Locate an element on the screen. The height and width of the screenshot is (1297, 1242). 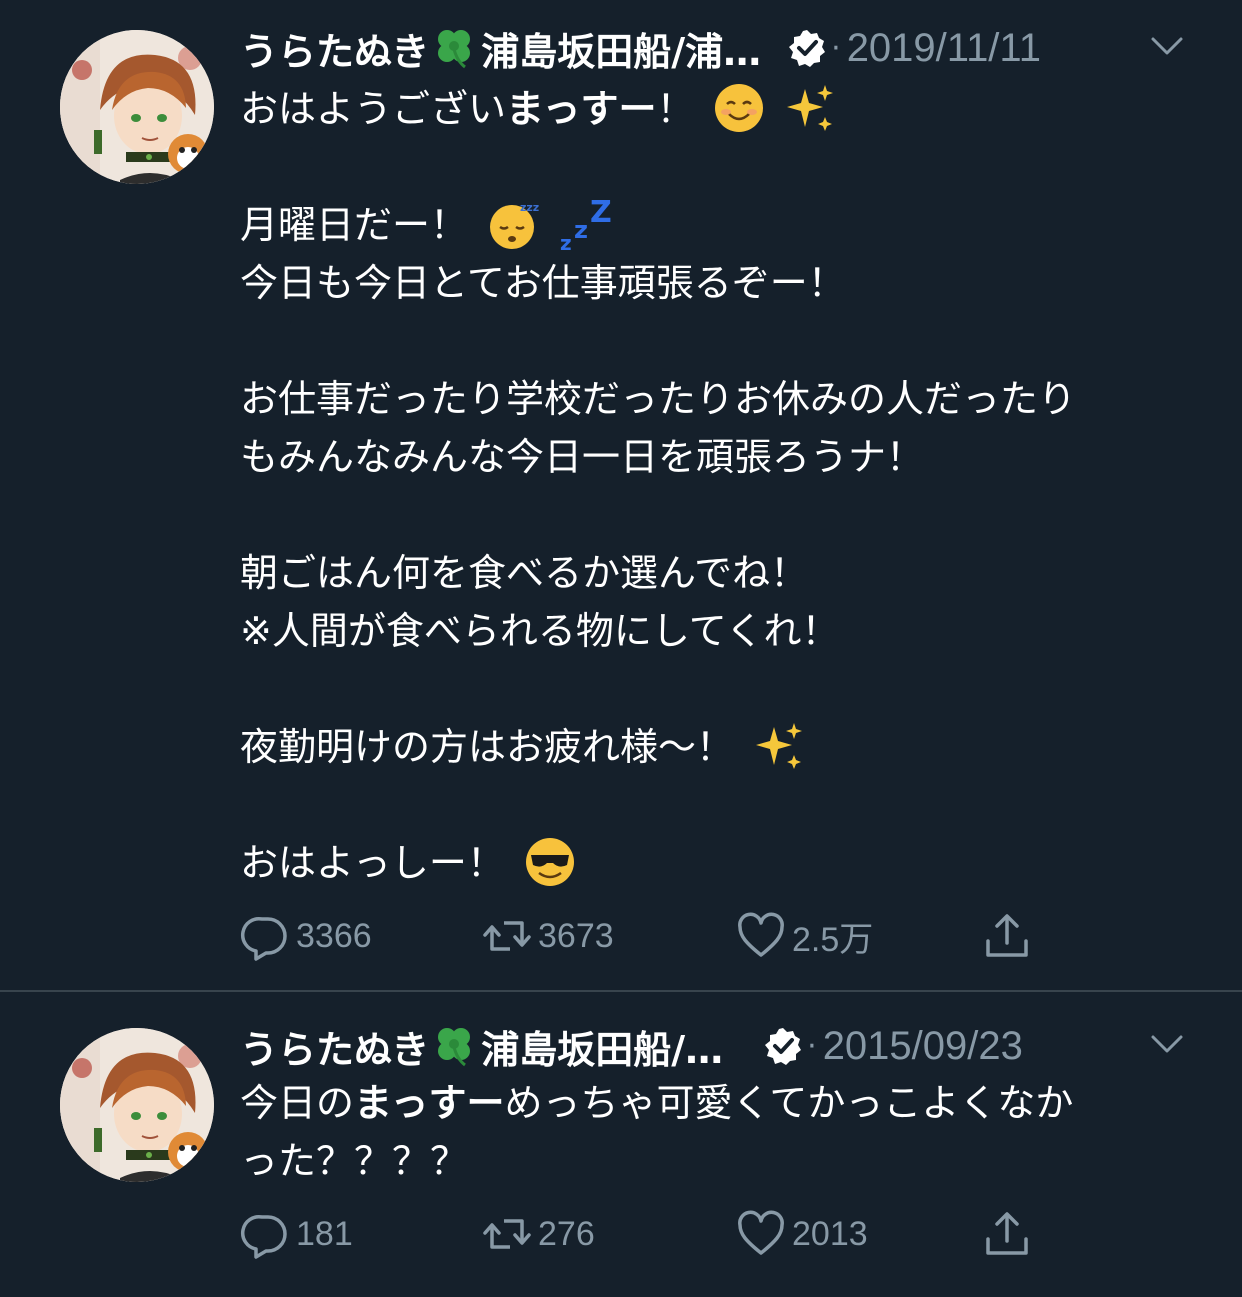
retweet-count: 276 is located at coordinates (566, 1233).